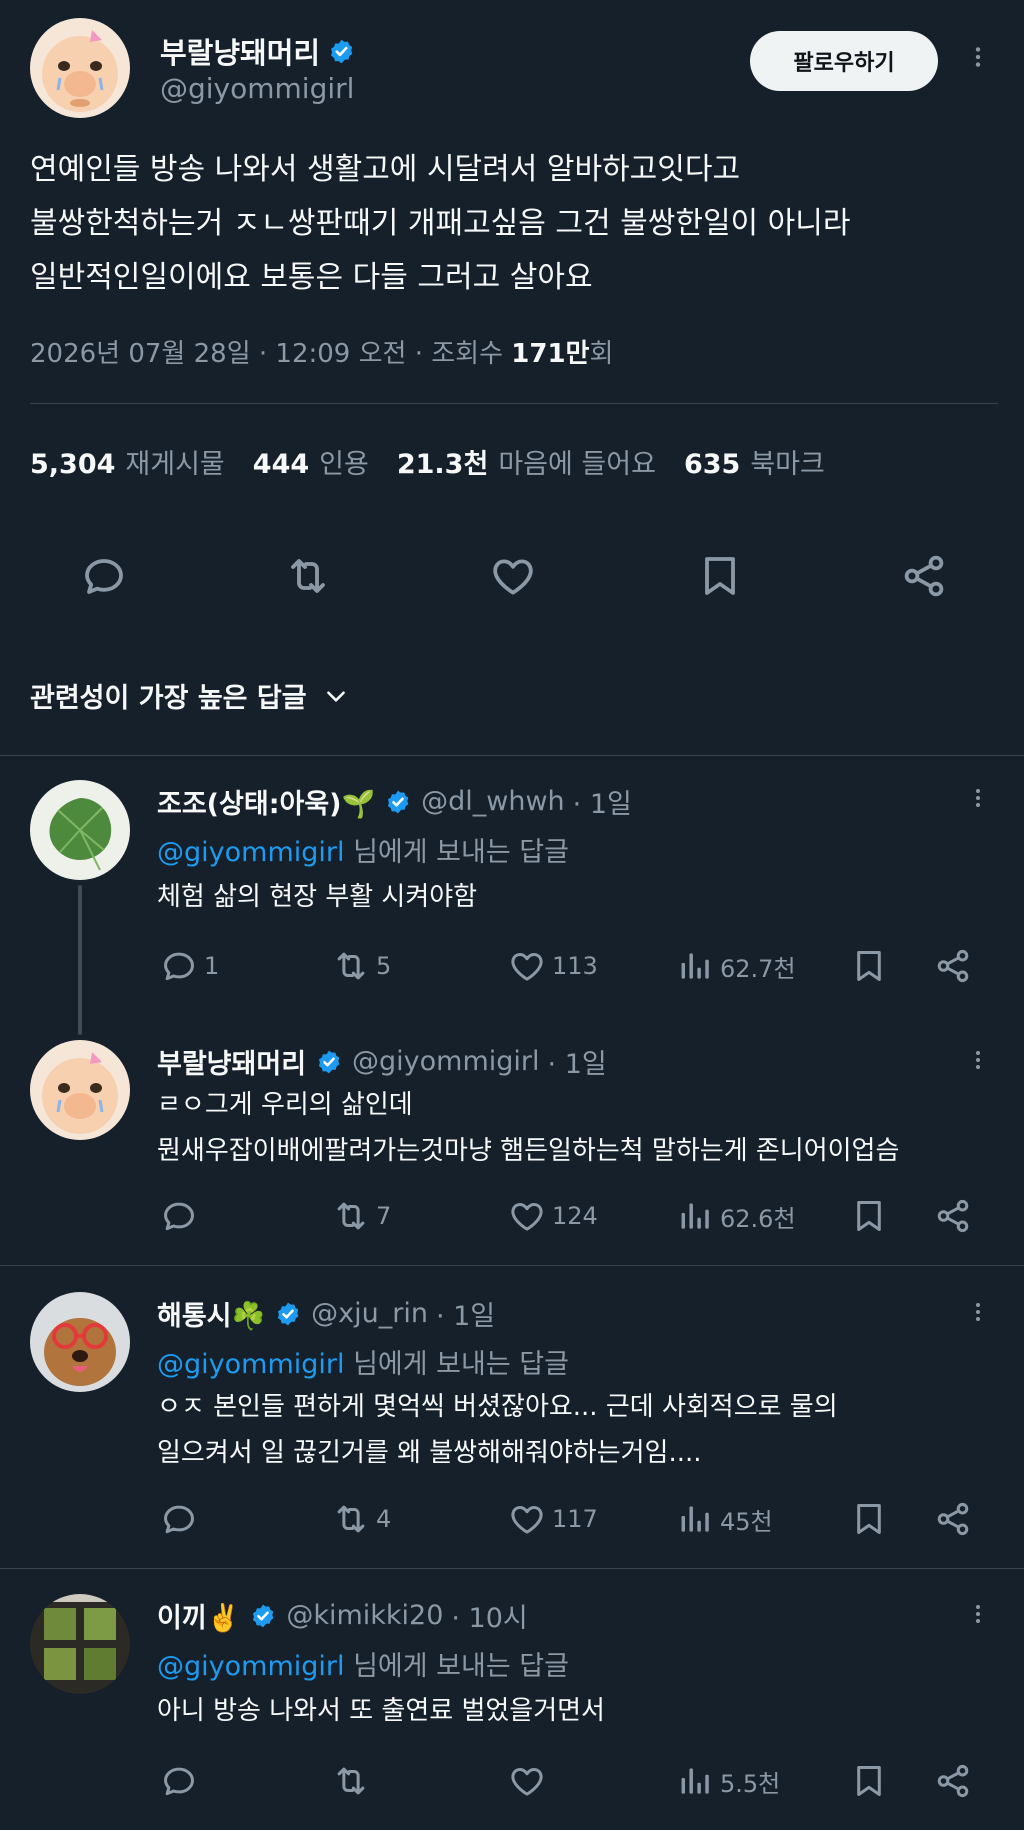  I want to click on reply-views-button: 5.5천, so click(728, 1781).